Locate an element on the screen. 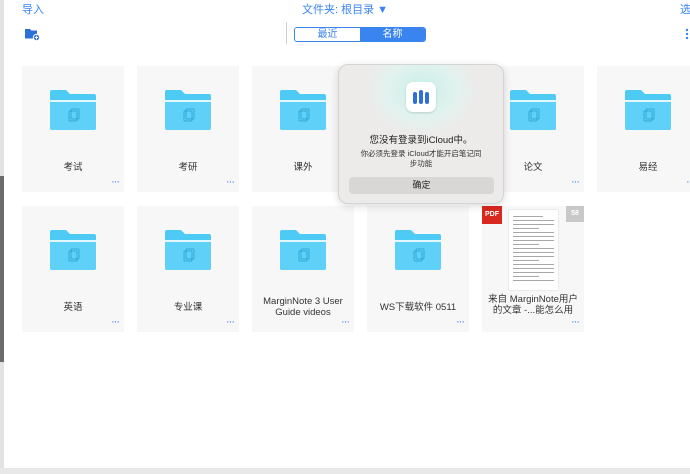 The height and width of the screenshot is (474, 690). divider is located at coordinates (286, 33).